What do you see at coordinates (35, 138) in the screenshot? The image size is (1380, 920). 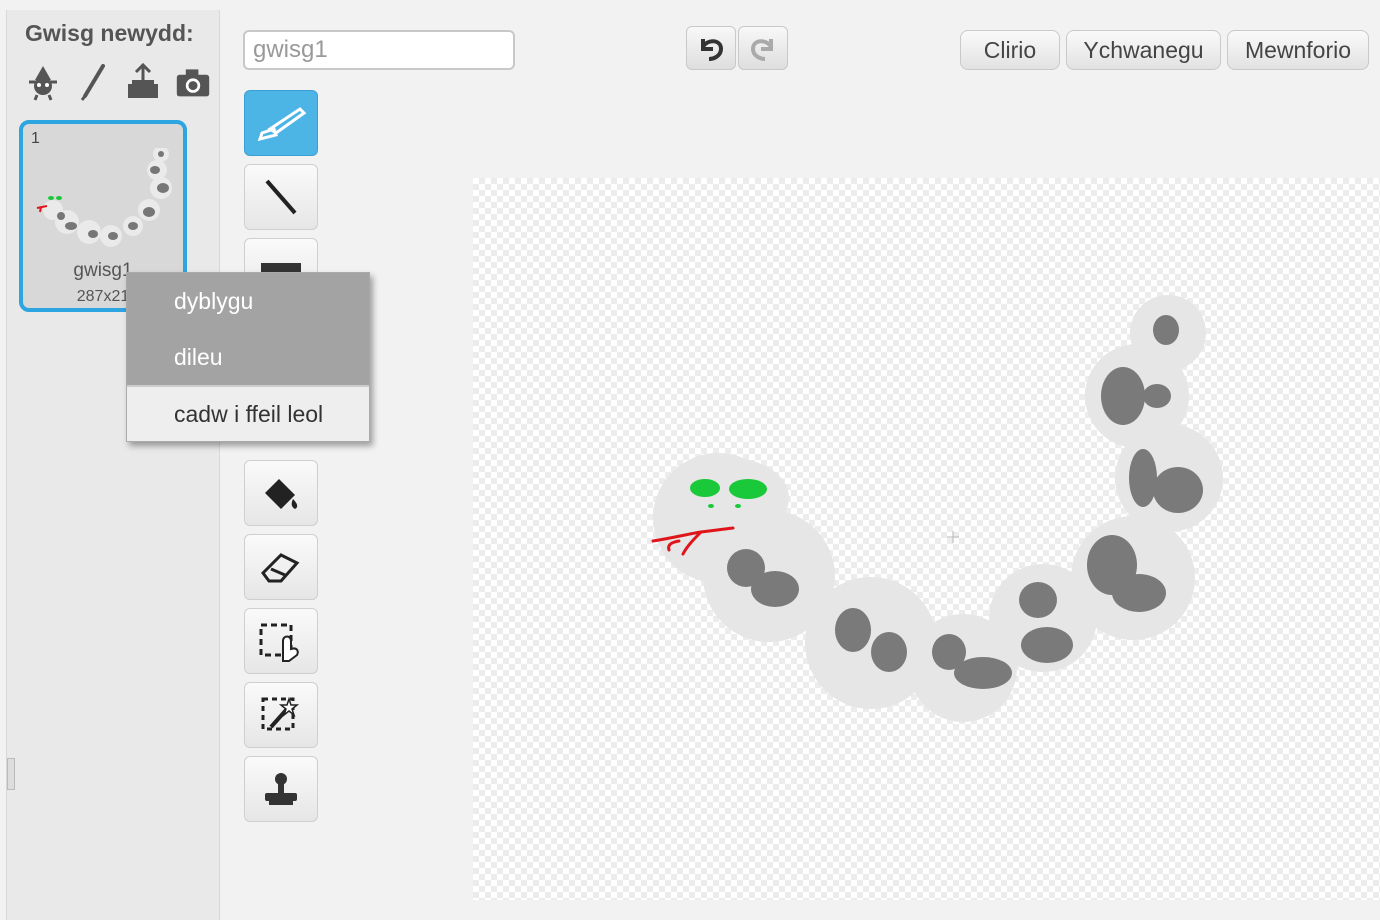 I see `costume-number: 1` at bounding box center [35, 138].